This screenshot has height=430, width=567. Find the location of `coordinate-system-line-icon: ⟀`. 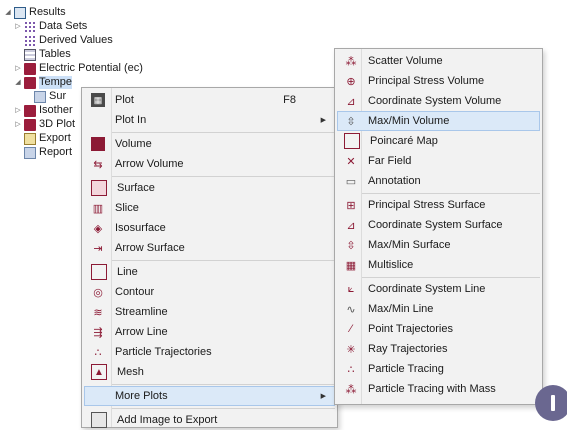

coordinate-system-line-icon: ⟀ is located at coordinates (351, 288).